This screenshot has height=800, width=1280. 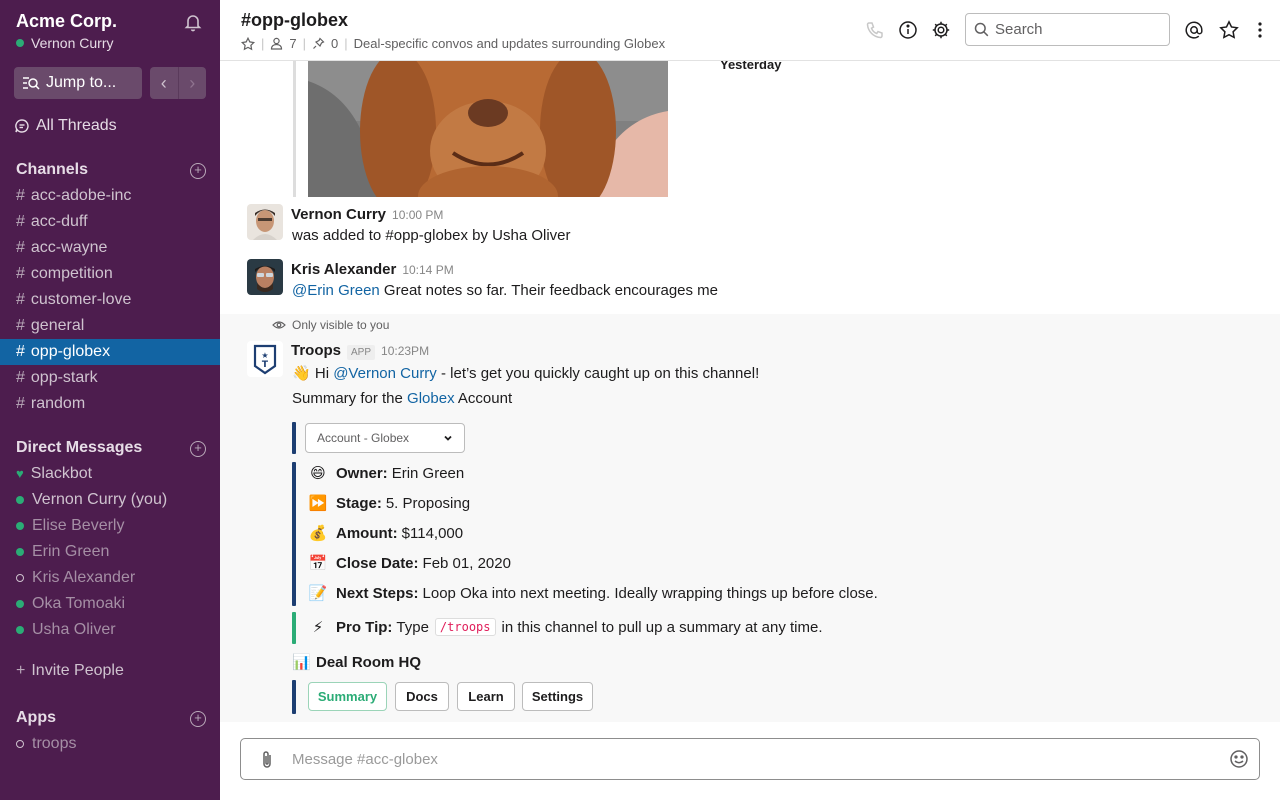 I want to click on channel-label: general, so click(x=57, y=325).